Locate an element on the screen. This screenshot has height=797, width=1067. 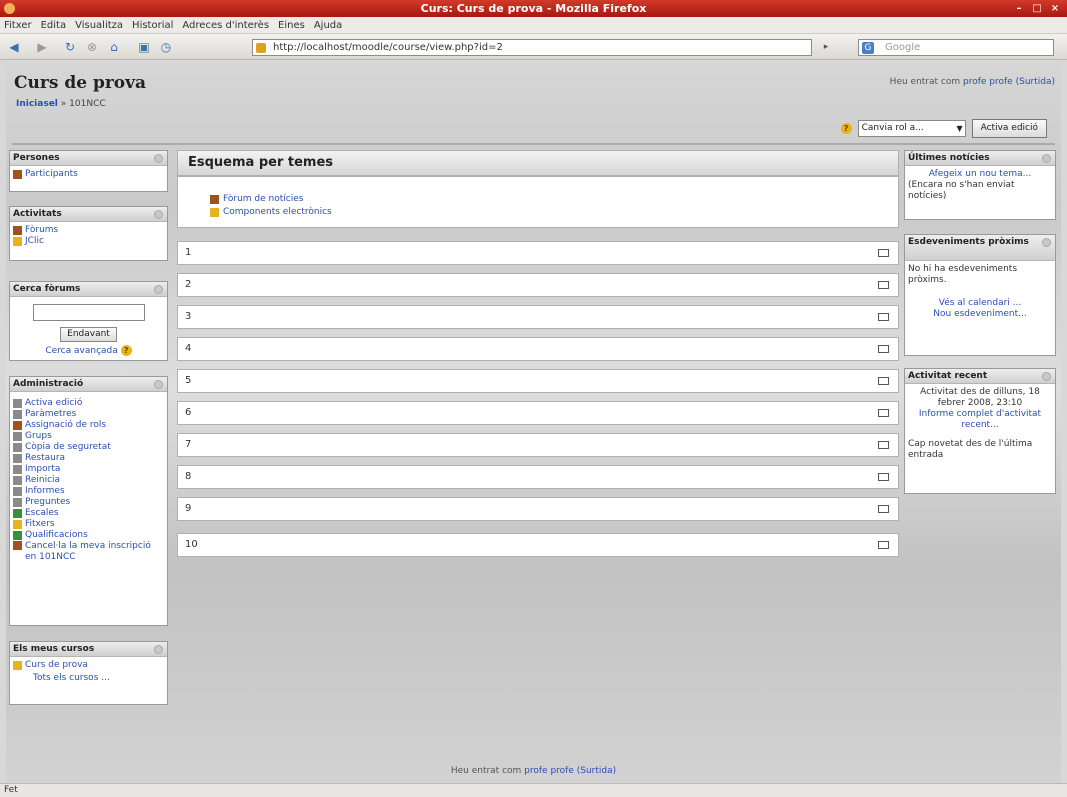
forum-icon is located at coordinates (214, 199).